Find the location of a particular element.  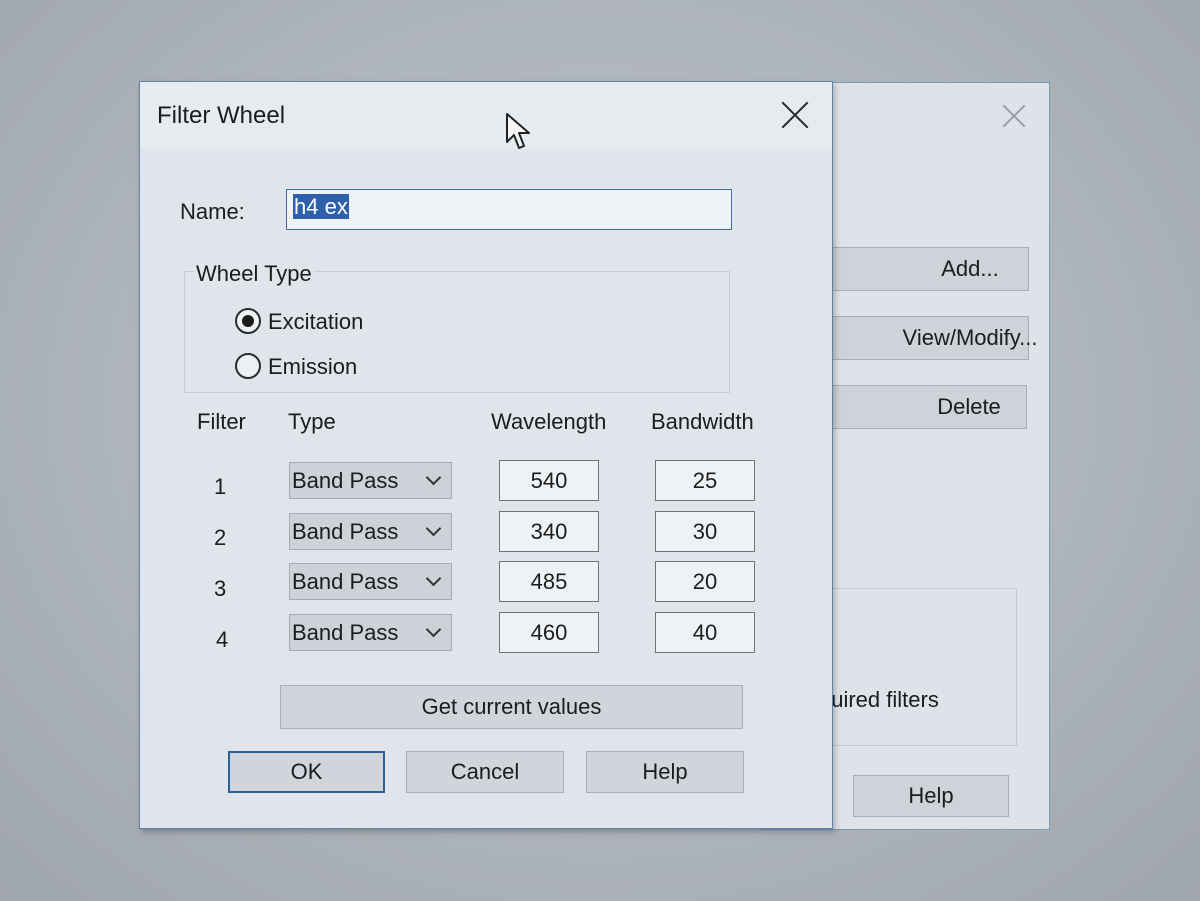

bandwidth-value: 25 is located at coordinates (705, 480).